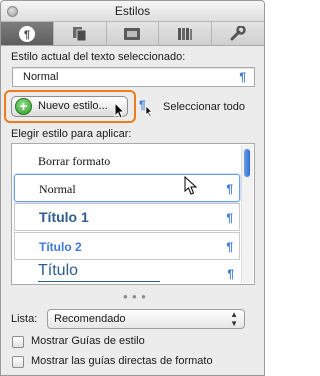 Image resolution: width=320 pixels, height=376 pixels. Describe the element at coordinates (98, 57) in the screenshot. I see `current-style-label: Estilo actual del texto seleccionado:` at that location.